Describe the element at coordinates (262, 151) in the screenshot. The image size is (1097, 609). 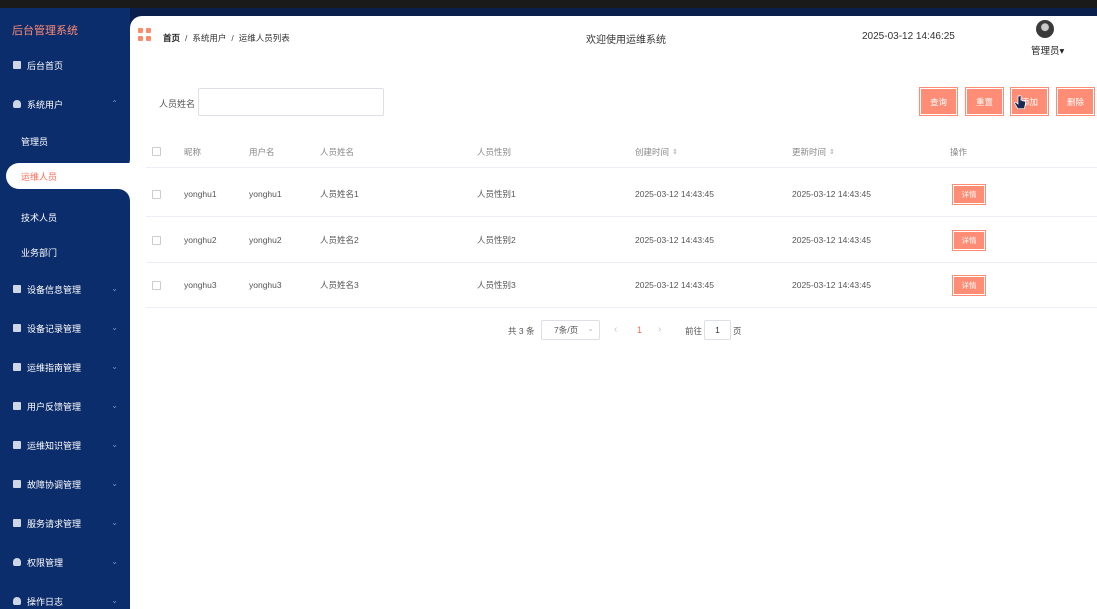
I see `column-header-username: 用户名` at that location.